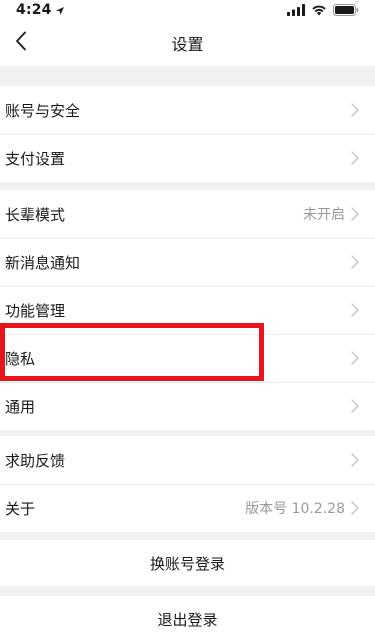 This screenshot has height=637, width=375. I want to click on row-label: 长辈模式, so click(35, 214).